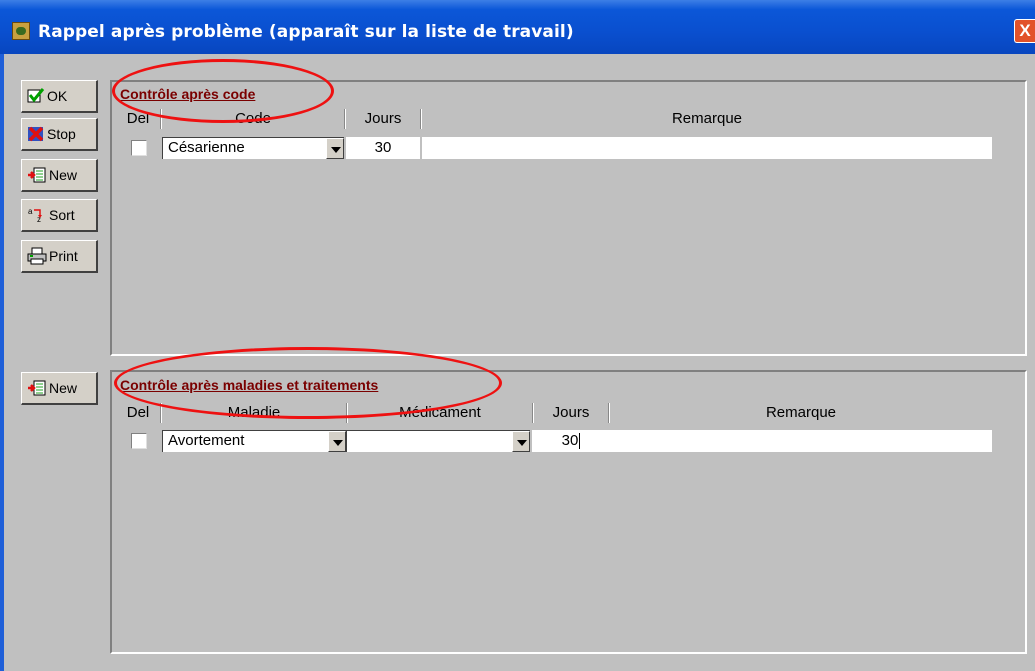 Image resolution: width=1035 pixels, height=671 pixels. I want to click on ok-button: OK, so click(59, 96).